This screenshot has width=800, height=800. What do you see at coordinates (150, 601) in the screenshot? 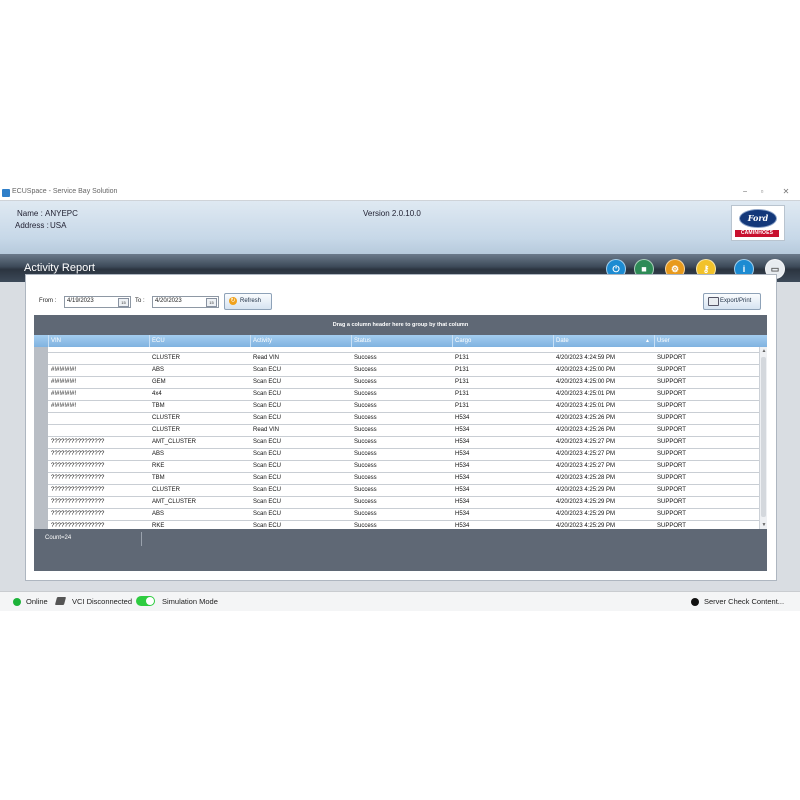
I see `toggle-knob` at bounding box center [150, 601].